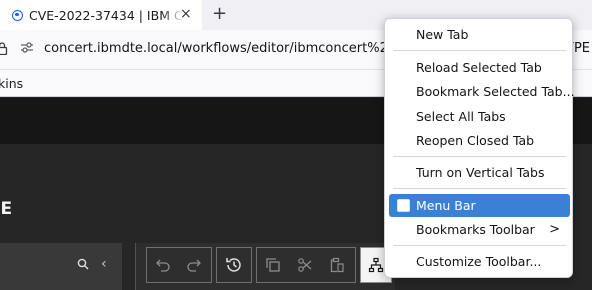 The height and width of the screenshot is (290, 592). What do you see at coordinates (11, 83) in the screenshot?
I see `bookmark-item: kins` at bounding box center [11, 83].